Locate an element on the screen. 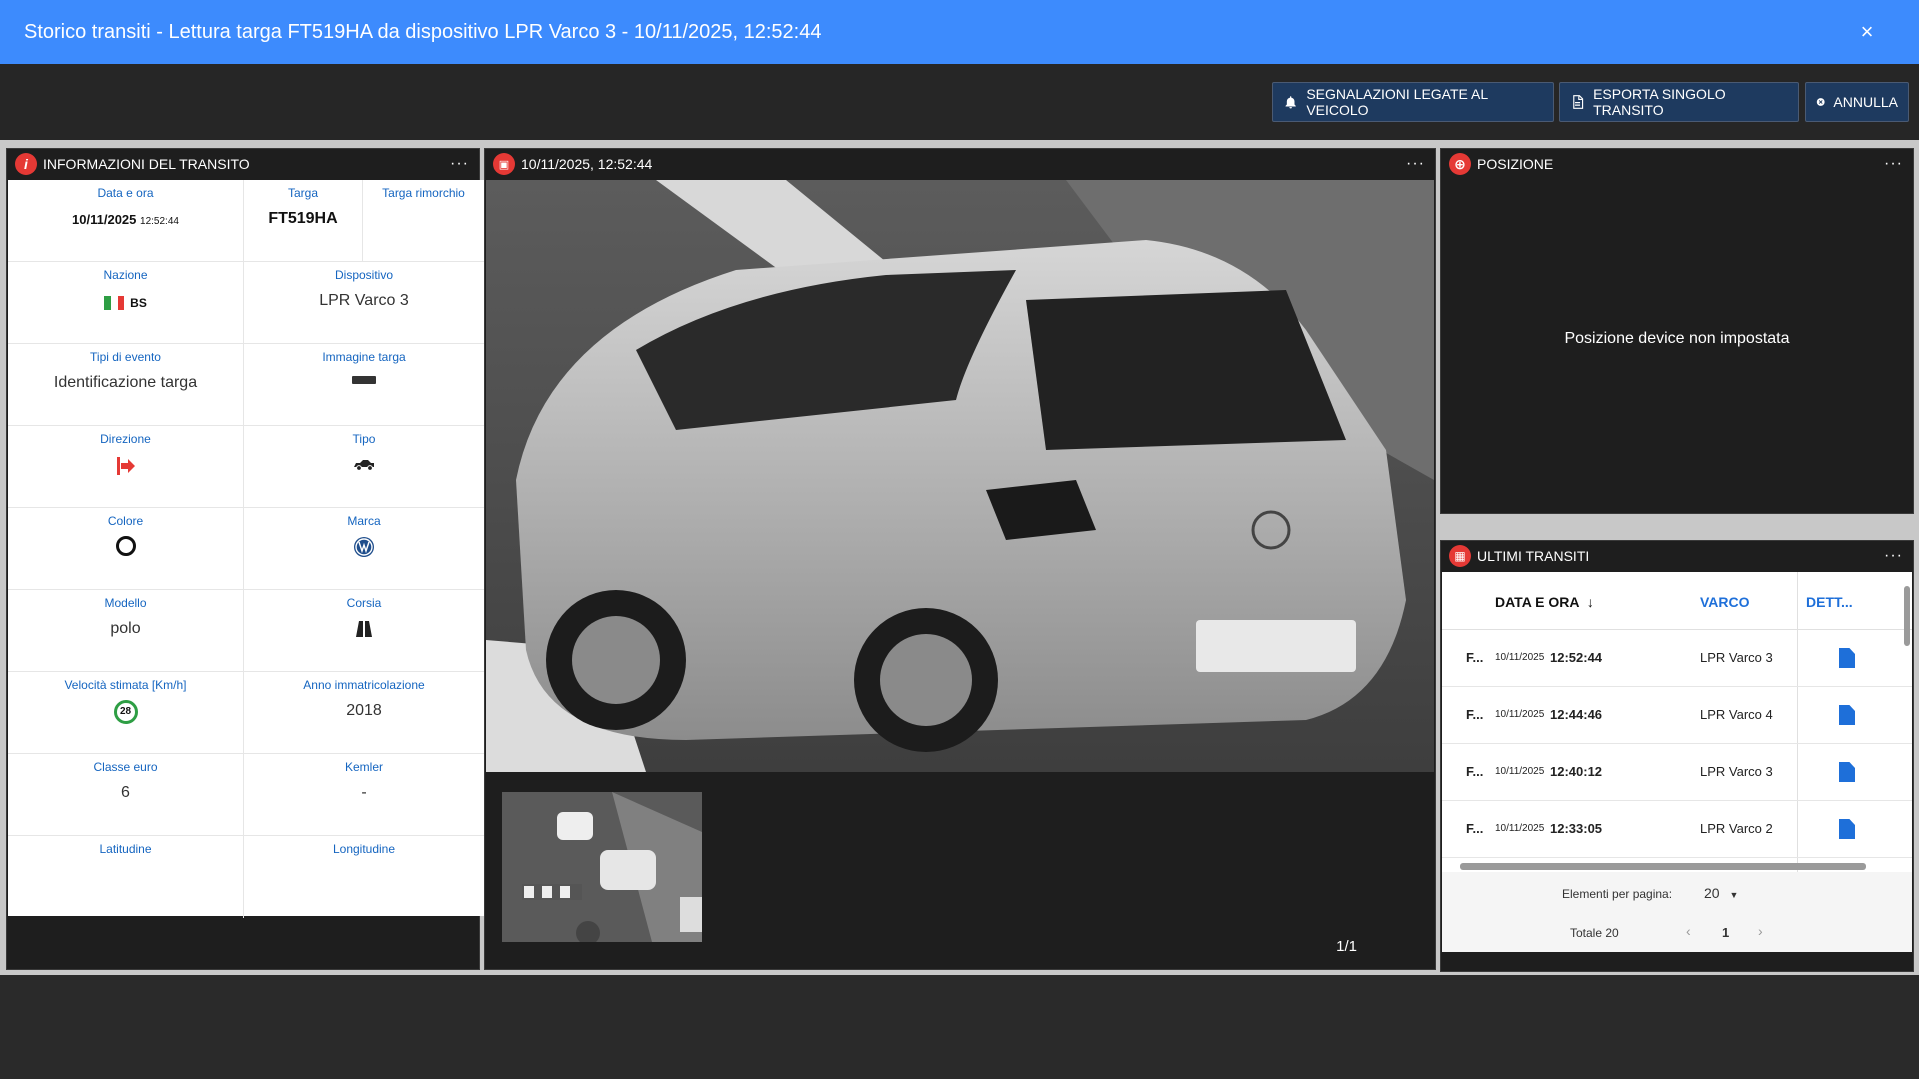 This screenshot has width=1919, height=1079. color-swatch-icon is located at coordinates (125, 546).